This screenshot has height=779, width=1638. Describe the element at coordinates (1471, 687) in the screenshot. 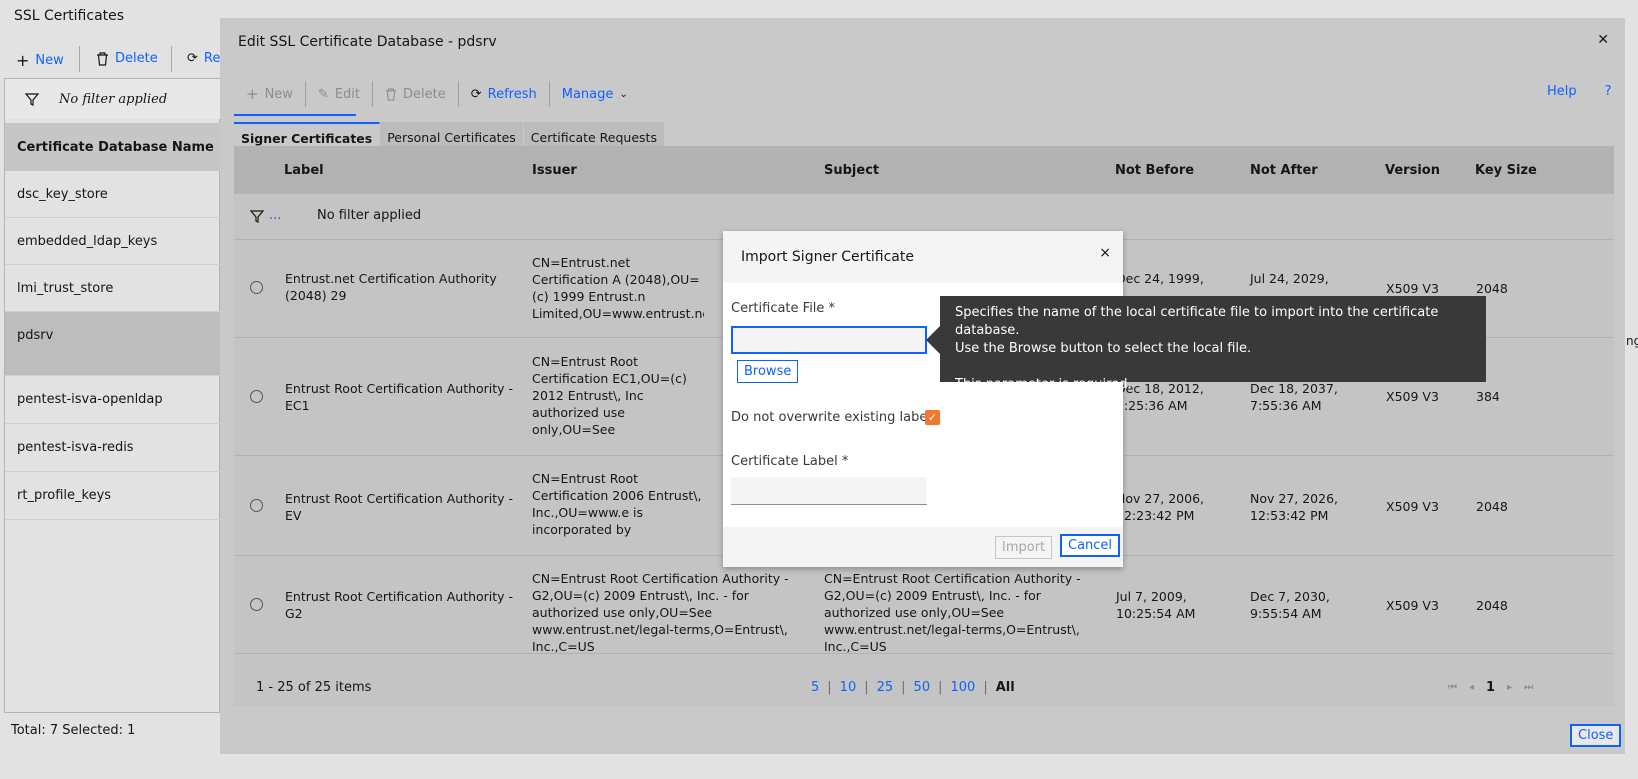

I see `prev-page-icon: ◂` at that location.